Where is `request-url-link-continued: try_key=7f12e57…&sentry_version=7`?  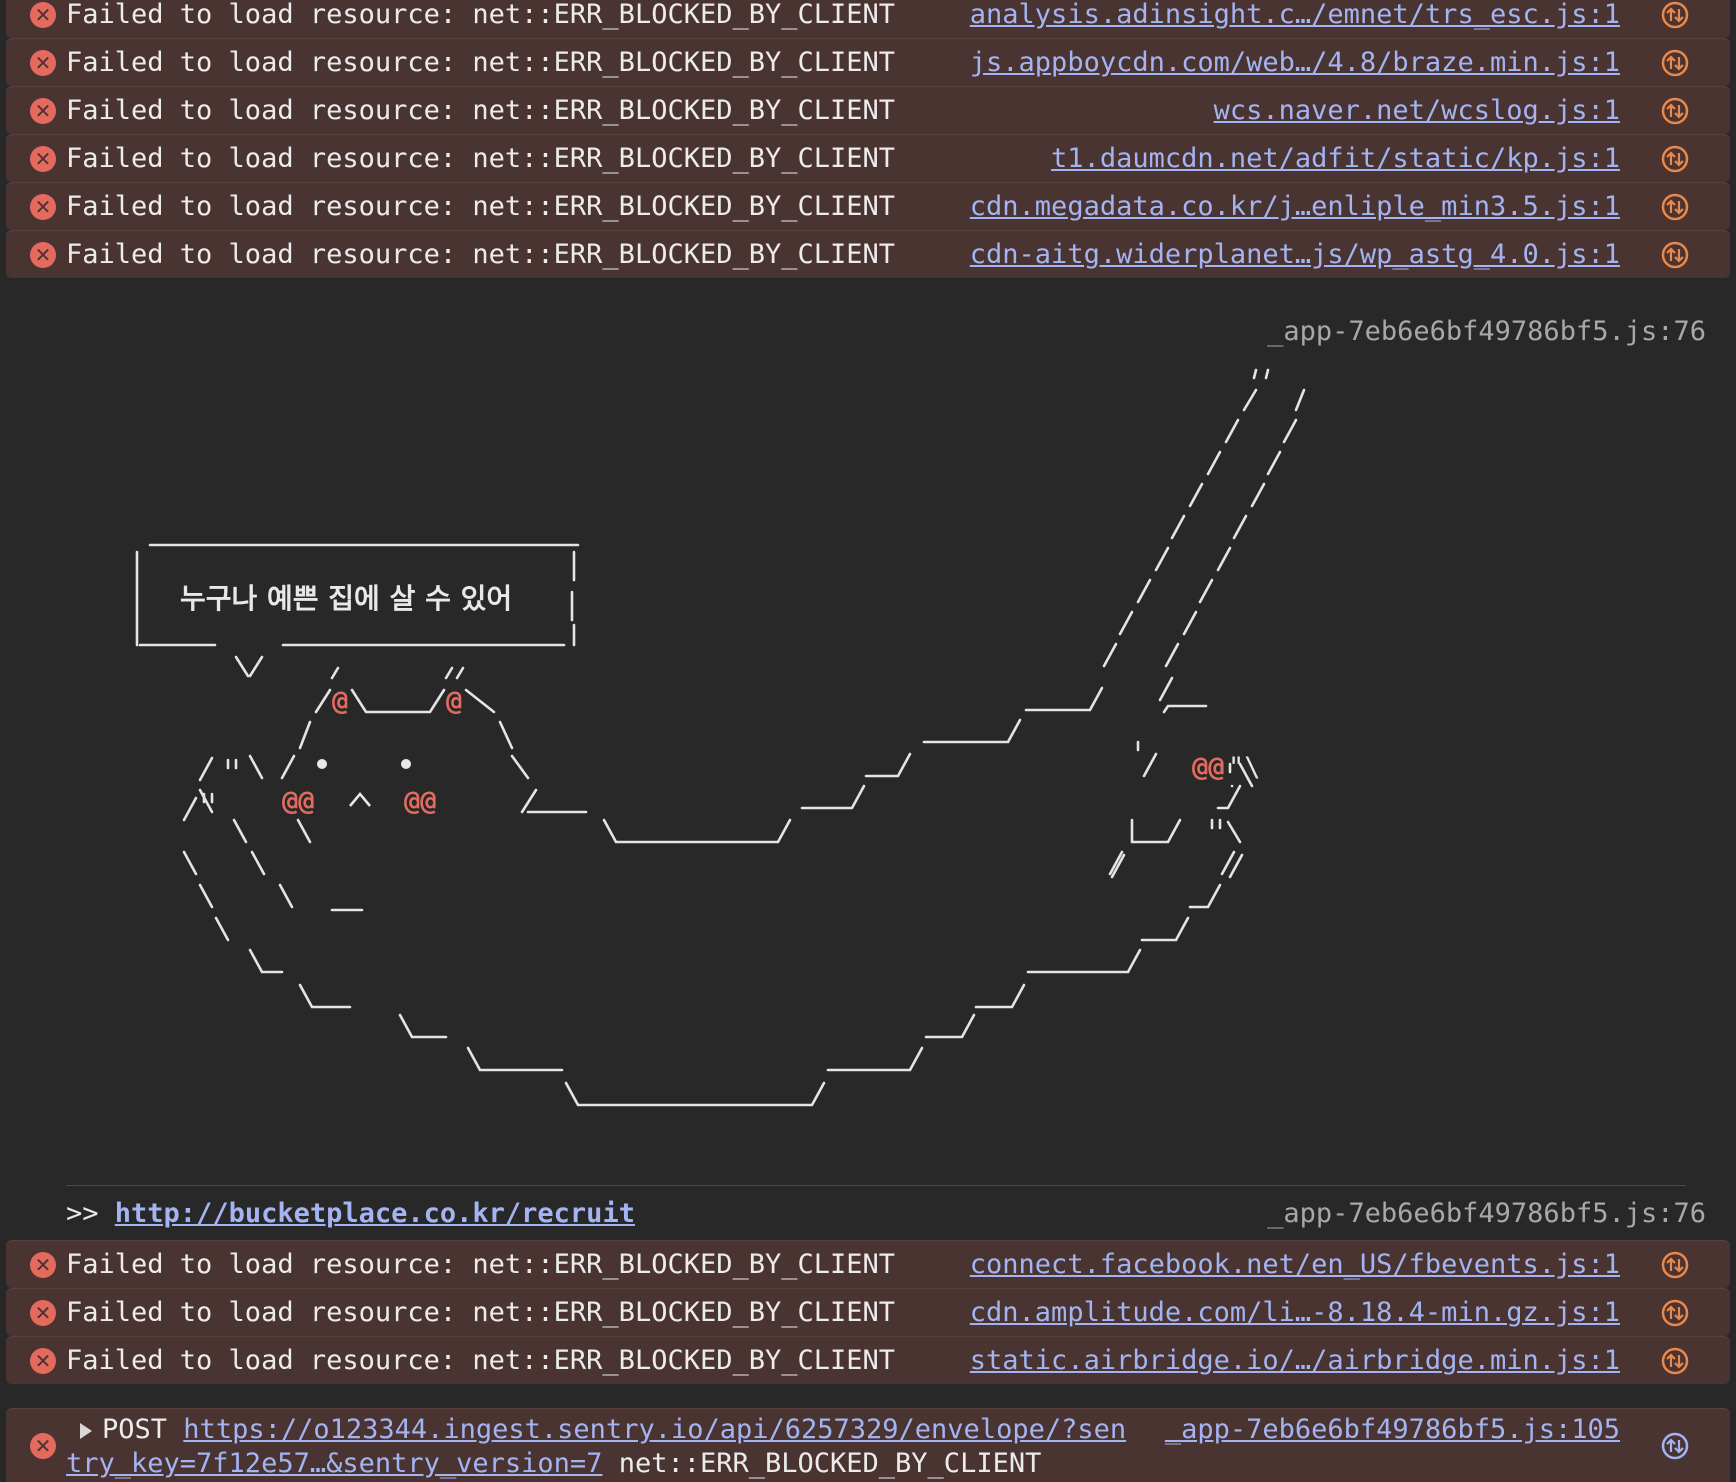
request-url-link-continued: try_key=7f12e57…&sentry_version=7 is located at coordinates (334, 1463).